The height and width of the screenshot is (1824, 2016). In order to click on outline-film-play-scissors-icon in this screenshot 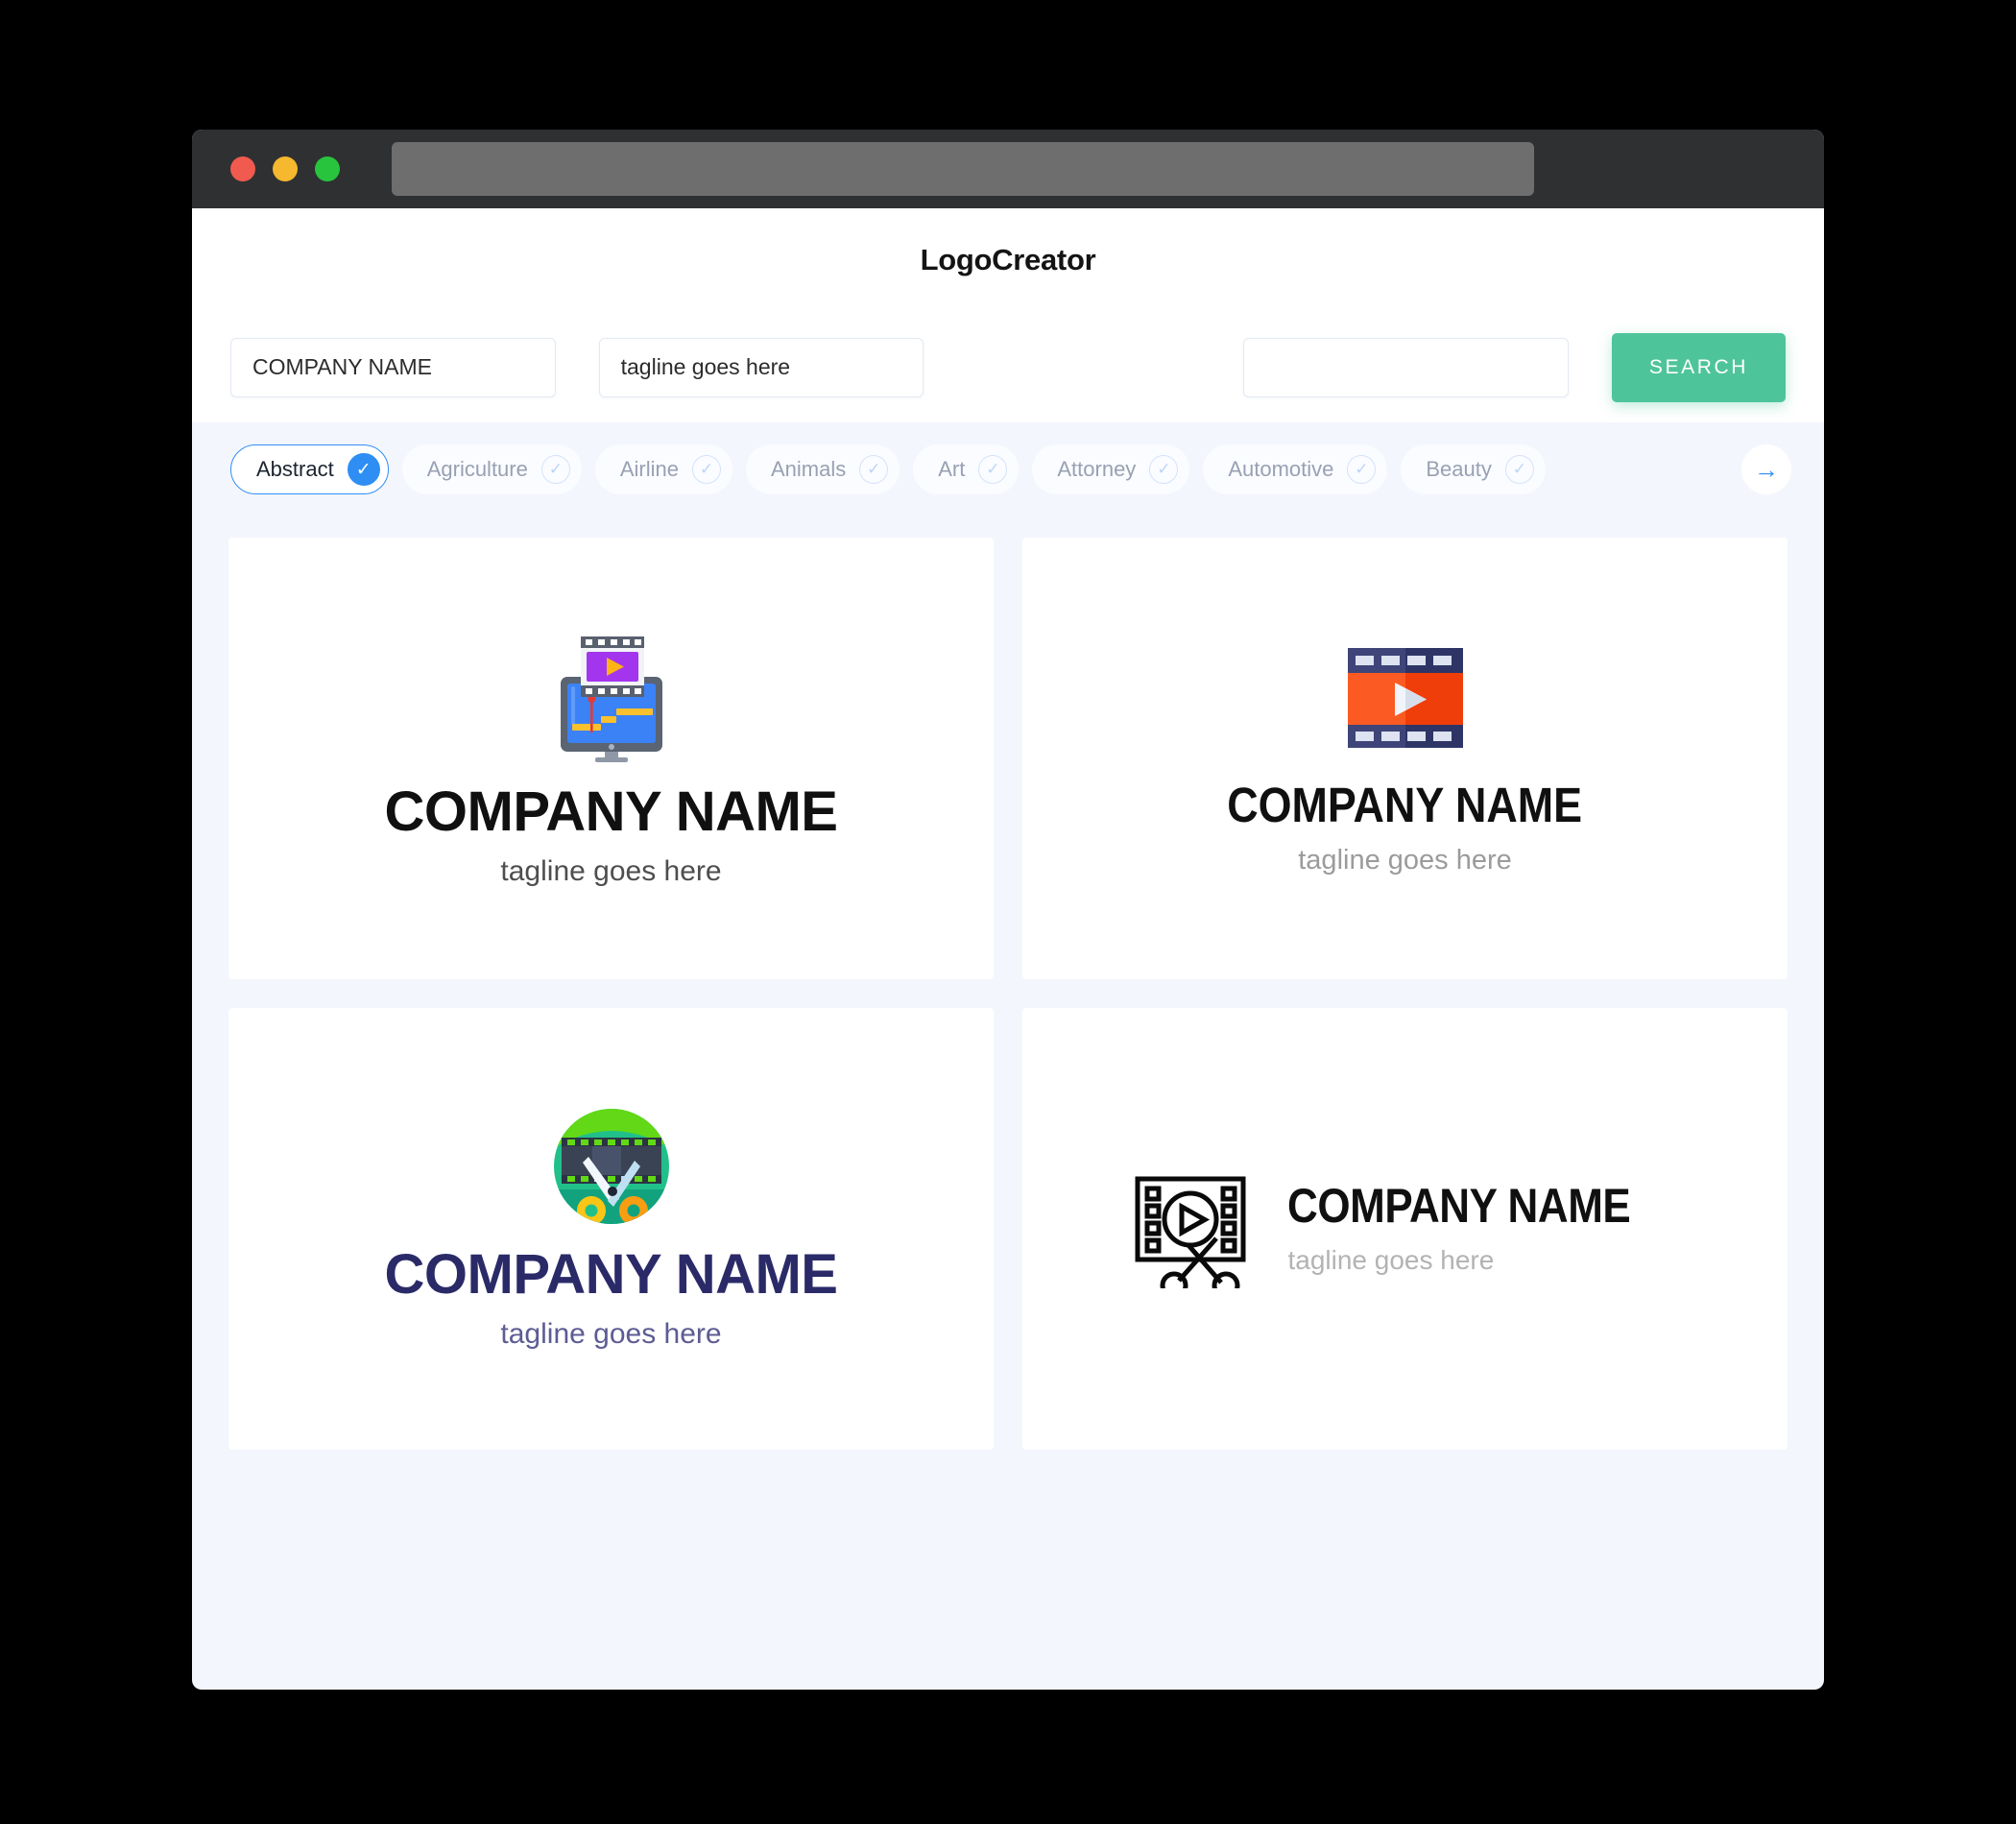, I will do `click(1191, 1228)`.